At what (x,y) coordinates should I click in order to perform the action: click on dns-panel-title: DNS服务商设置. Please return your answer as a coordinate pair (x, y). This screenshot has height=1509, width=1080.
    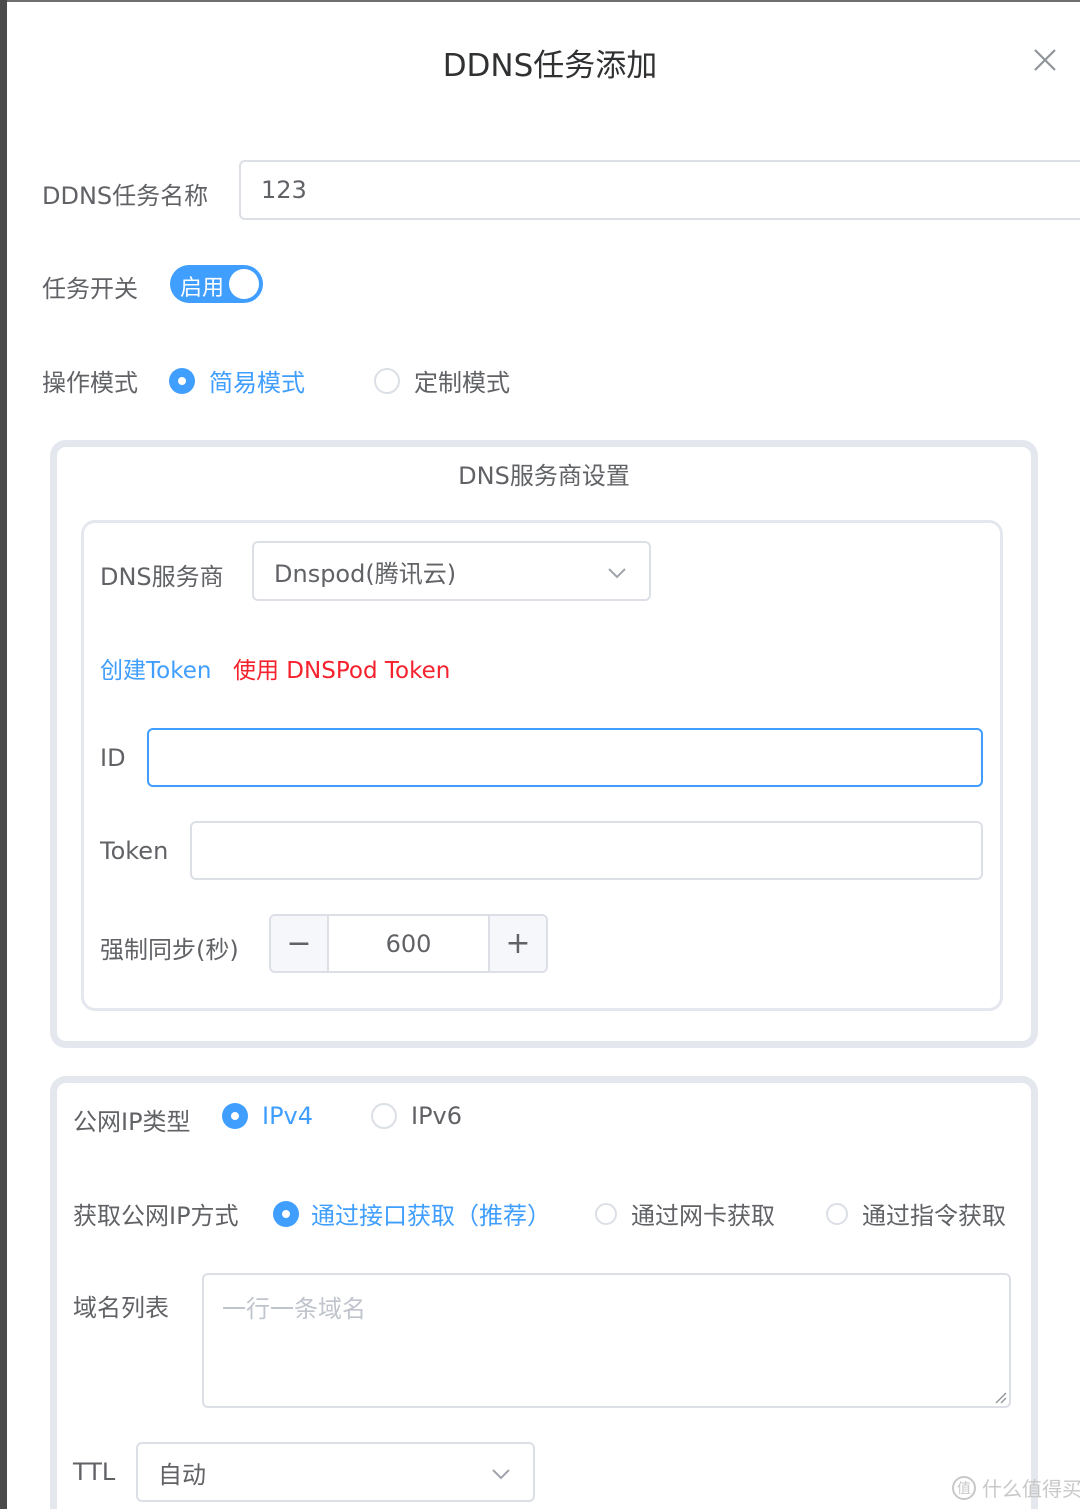
    Looking at the image, I should click on (544, 476).